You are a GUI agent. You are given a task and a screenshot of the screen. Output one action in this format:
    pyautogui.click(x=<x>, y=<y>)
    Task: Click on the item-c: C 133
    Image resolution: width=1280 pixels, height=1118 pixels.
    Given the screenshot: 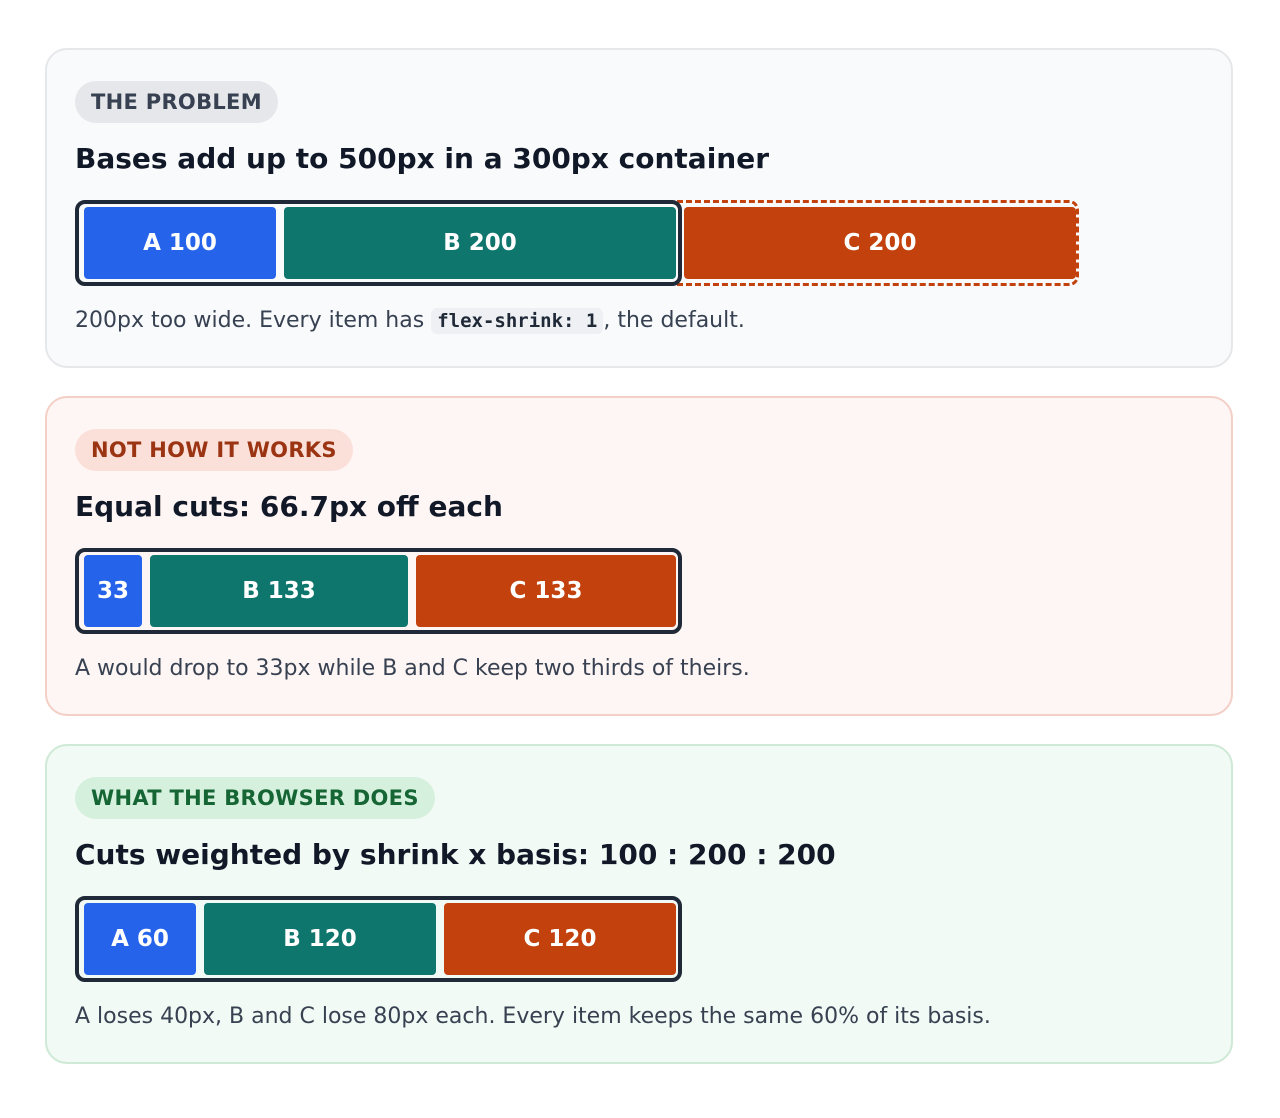 What is the action you would take?
    pyautogui.click(x=546, y=591)
    